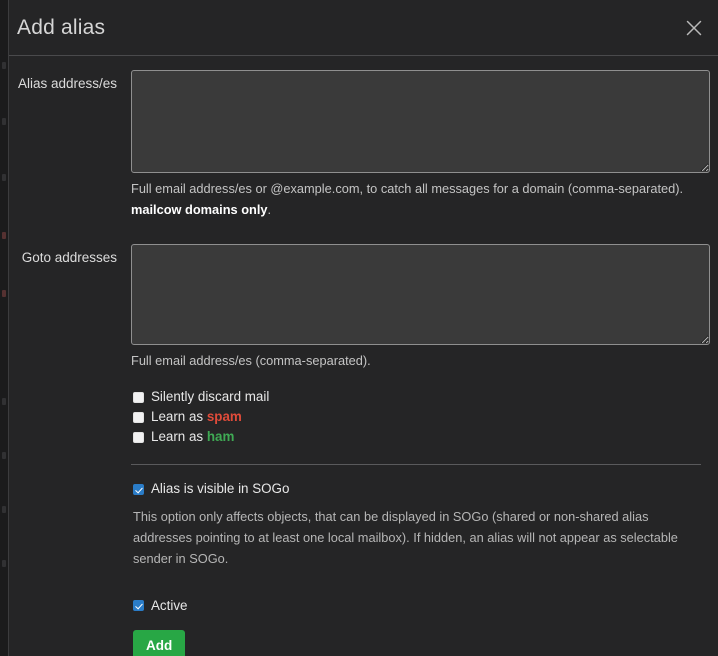  I want to click on alias-address-label: Alias address/es, so click(67, 83).